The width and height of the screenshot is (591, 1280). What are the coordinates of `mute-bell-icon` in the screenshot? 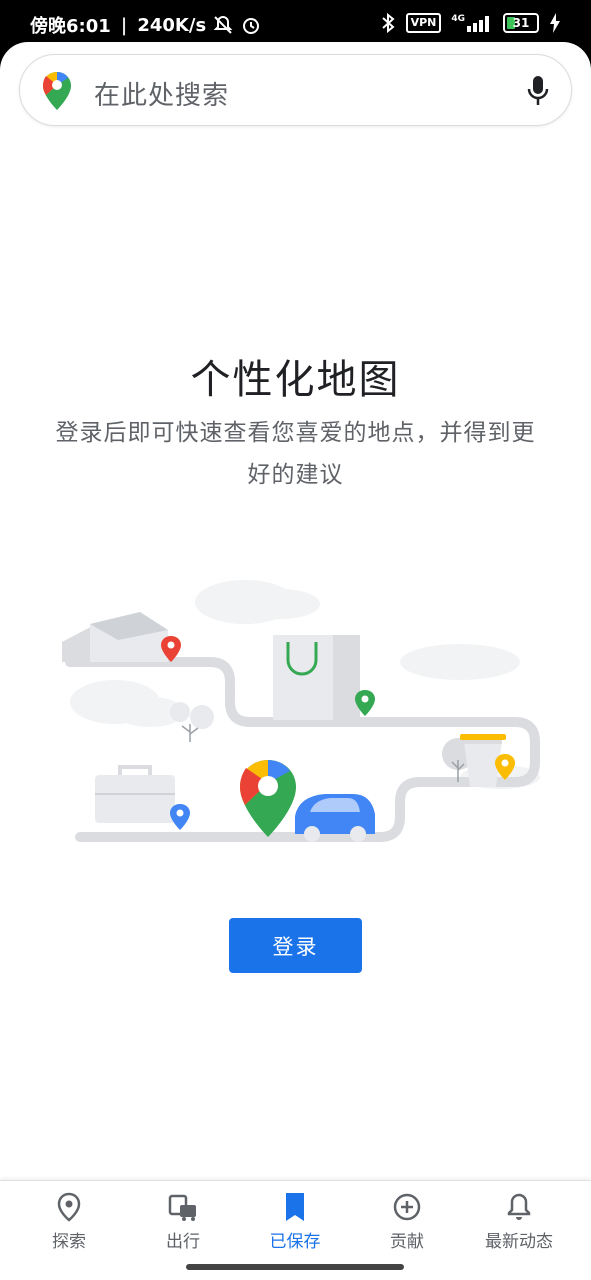 It's located at (223, 24).